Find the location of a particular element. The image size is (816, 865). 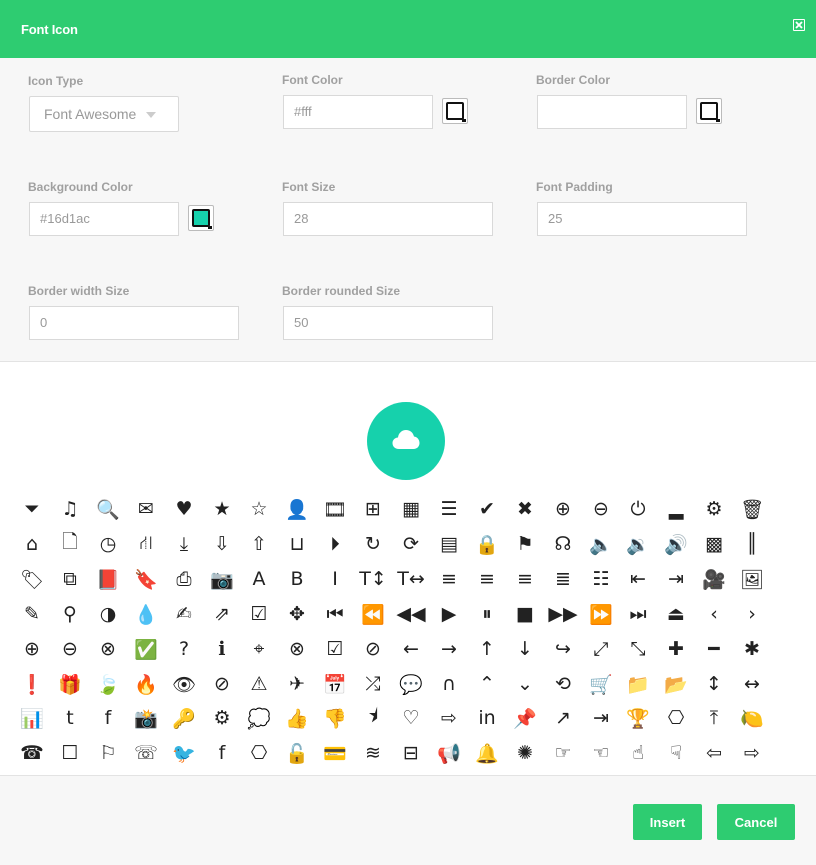

twitter-square-icon: t is located at coordinates (70, 718).